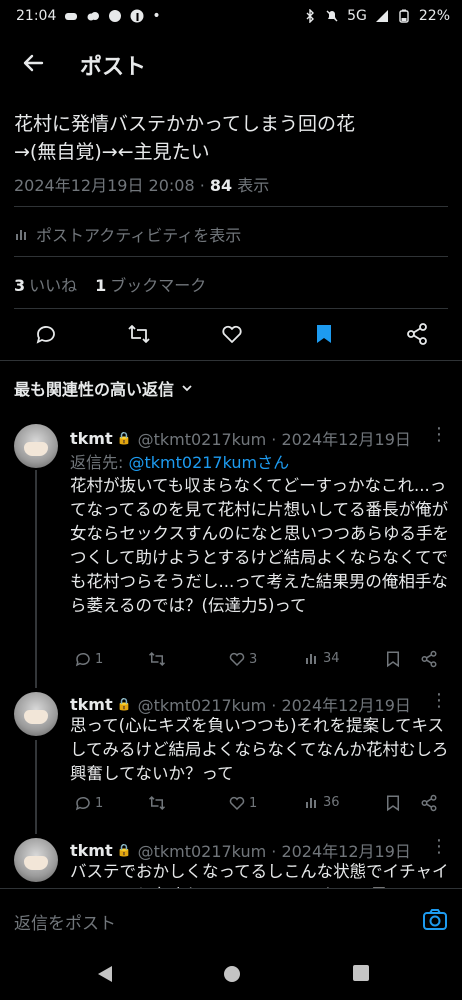 Image resolution: width=462 pixels, height=1000 pixels. I want to click on likes-stat: 3 いいね, so click(45, 284).